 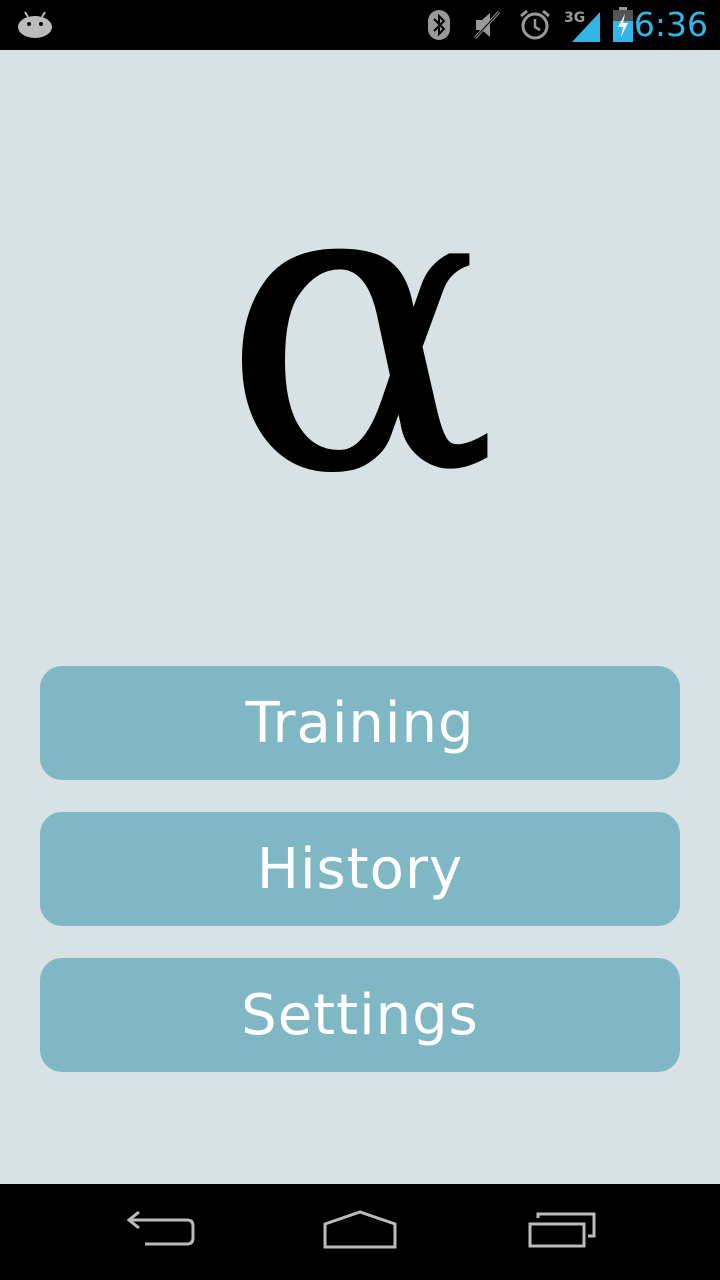 I want to click on back-icon, so click(x=160, y=1232).